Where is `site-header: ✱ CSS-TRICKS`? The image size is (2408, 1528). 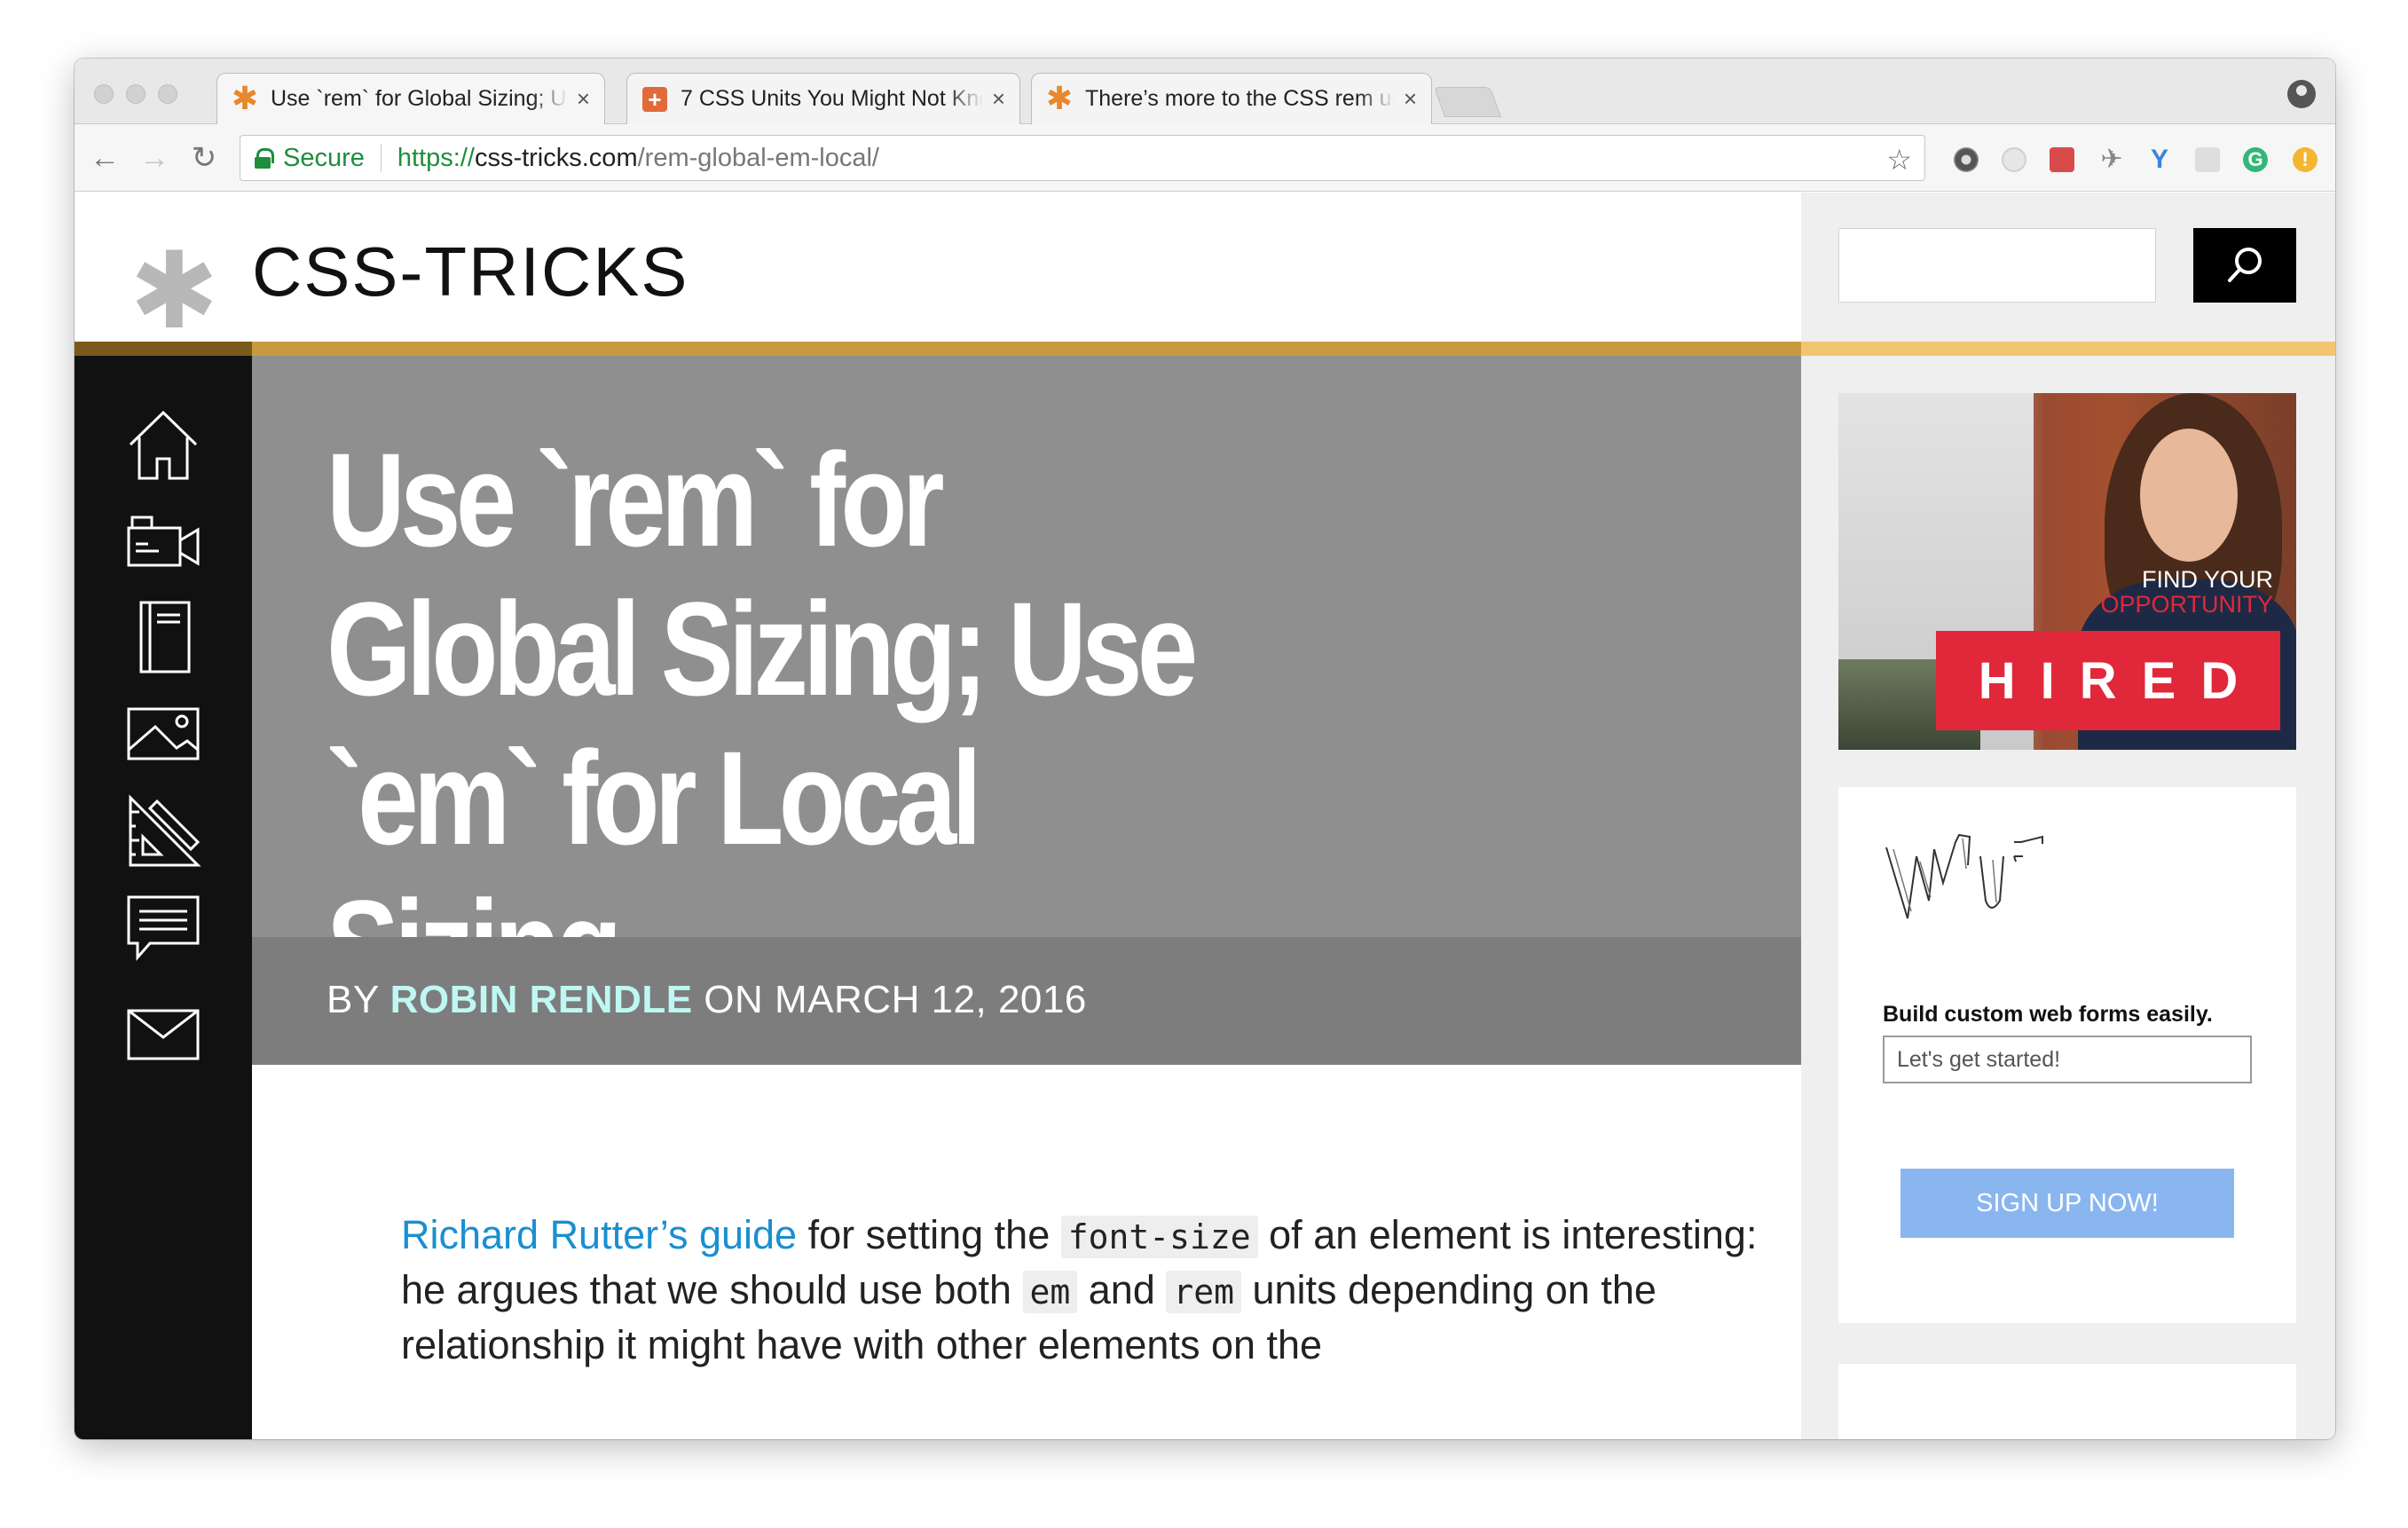 site-header: ✱ CSS-TRICKS is located at coordinates (938, 269).